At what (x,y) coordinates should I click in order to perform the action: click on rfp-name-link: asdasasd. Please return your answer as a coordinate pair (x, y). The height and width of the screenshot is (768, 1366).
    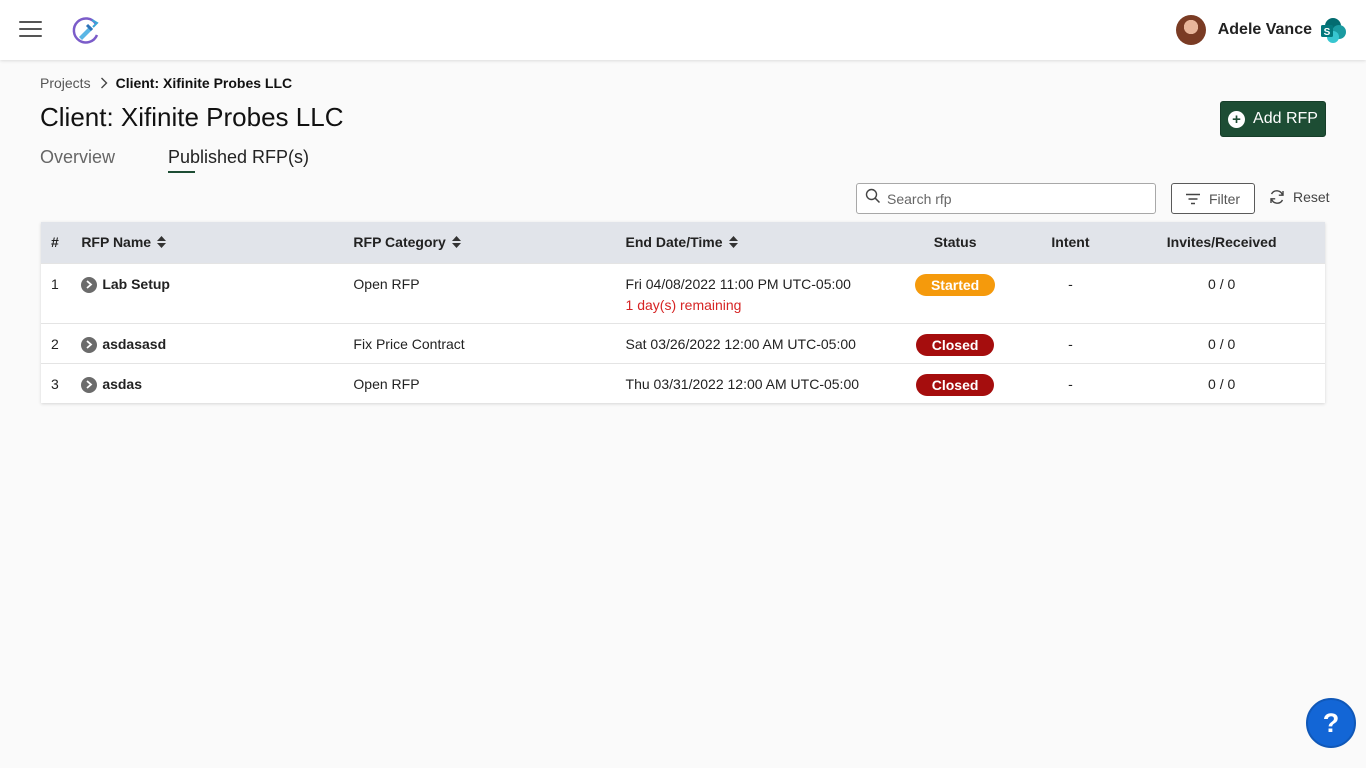
    Looking at the image, I should click on (134, 344).